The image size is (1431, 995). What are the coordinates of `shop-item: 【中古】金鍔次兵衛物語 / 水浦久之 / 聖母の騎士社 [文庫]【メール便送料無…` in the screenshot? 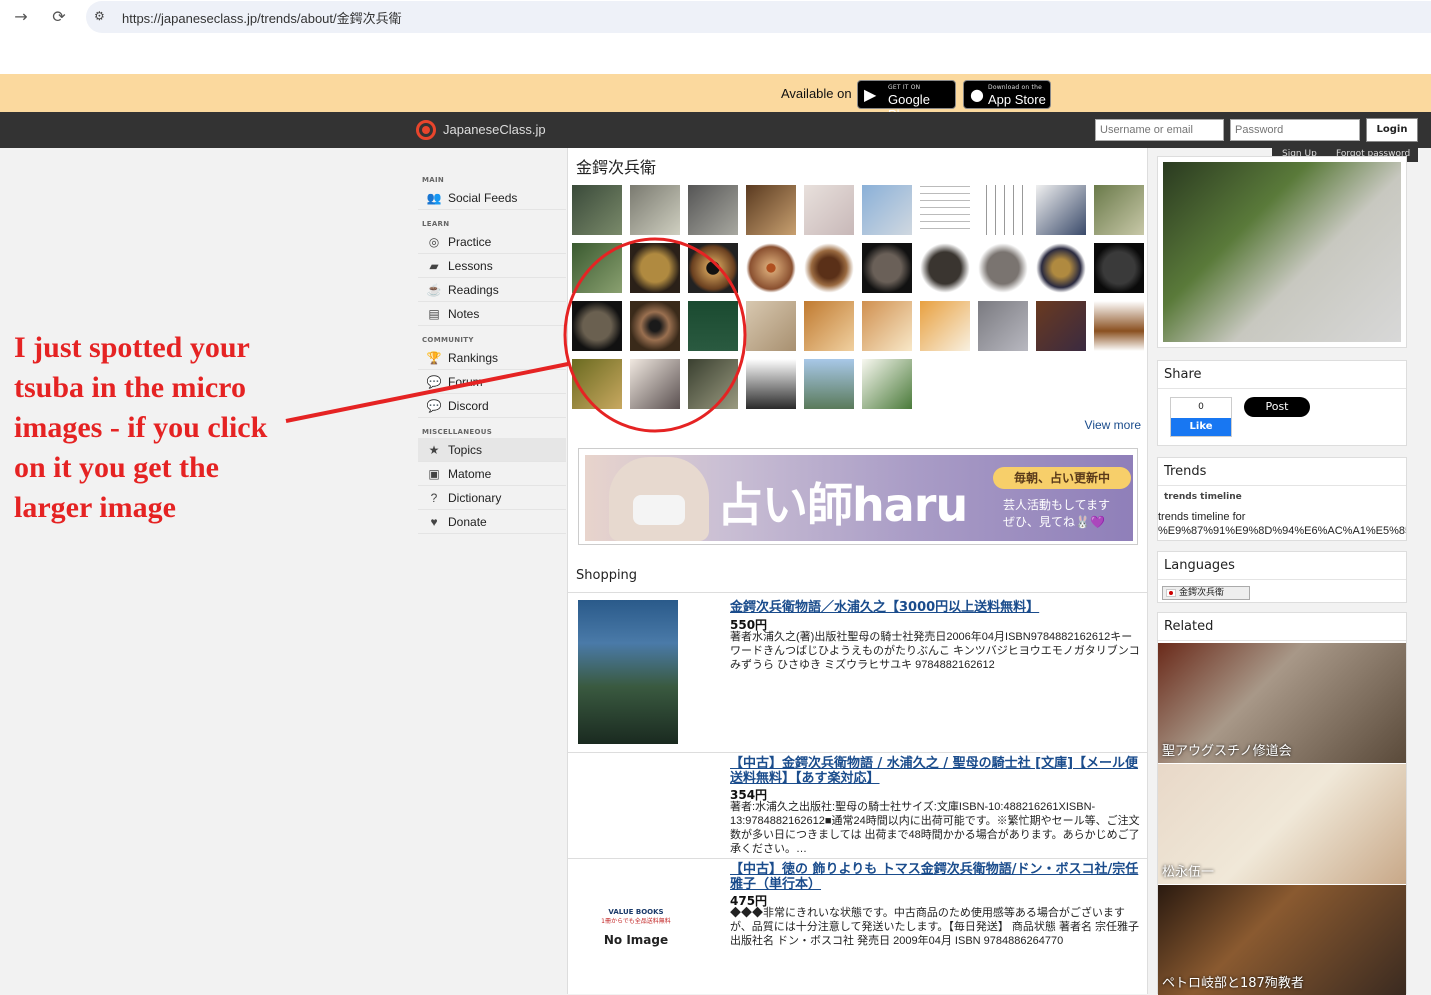 It's located at (857, 806).